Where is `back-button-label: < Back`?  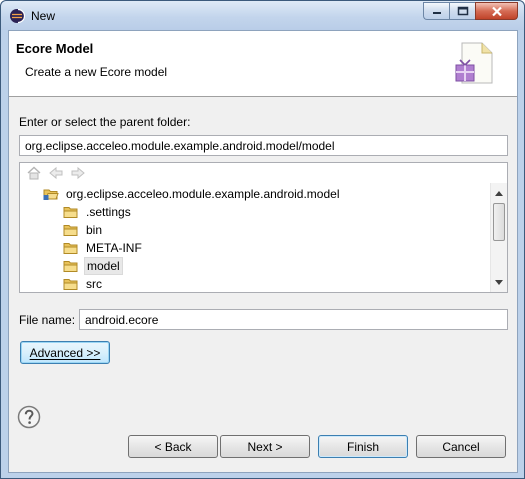 back-button-label: < Back is located at coordinates (173, 446).